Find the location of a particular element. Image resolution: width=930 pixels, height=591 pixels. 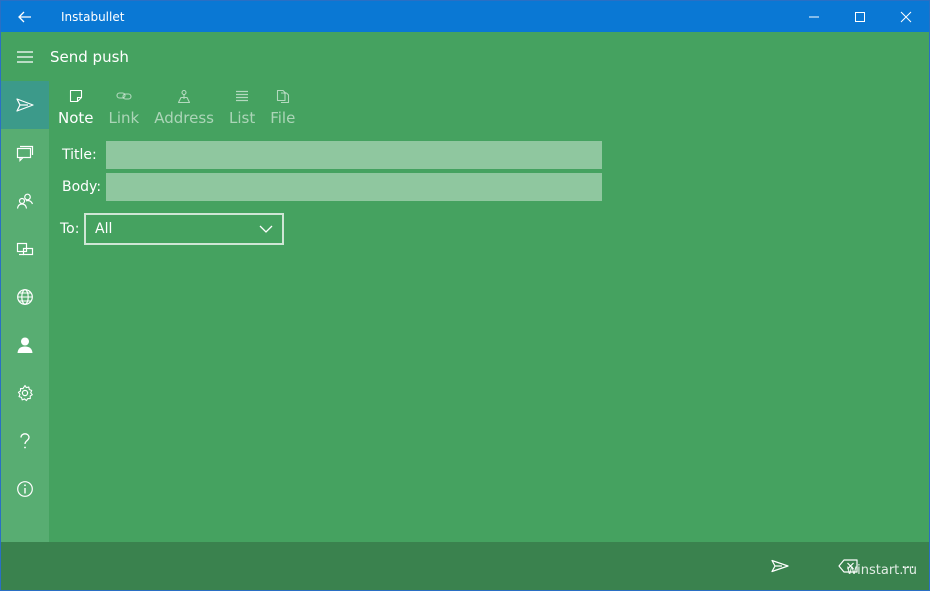

recipient-select-value: All is located at coordinates (104, 229).